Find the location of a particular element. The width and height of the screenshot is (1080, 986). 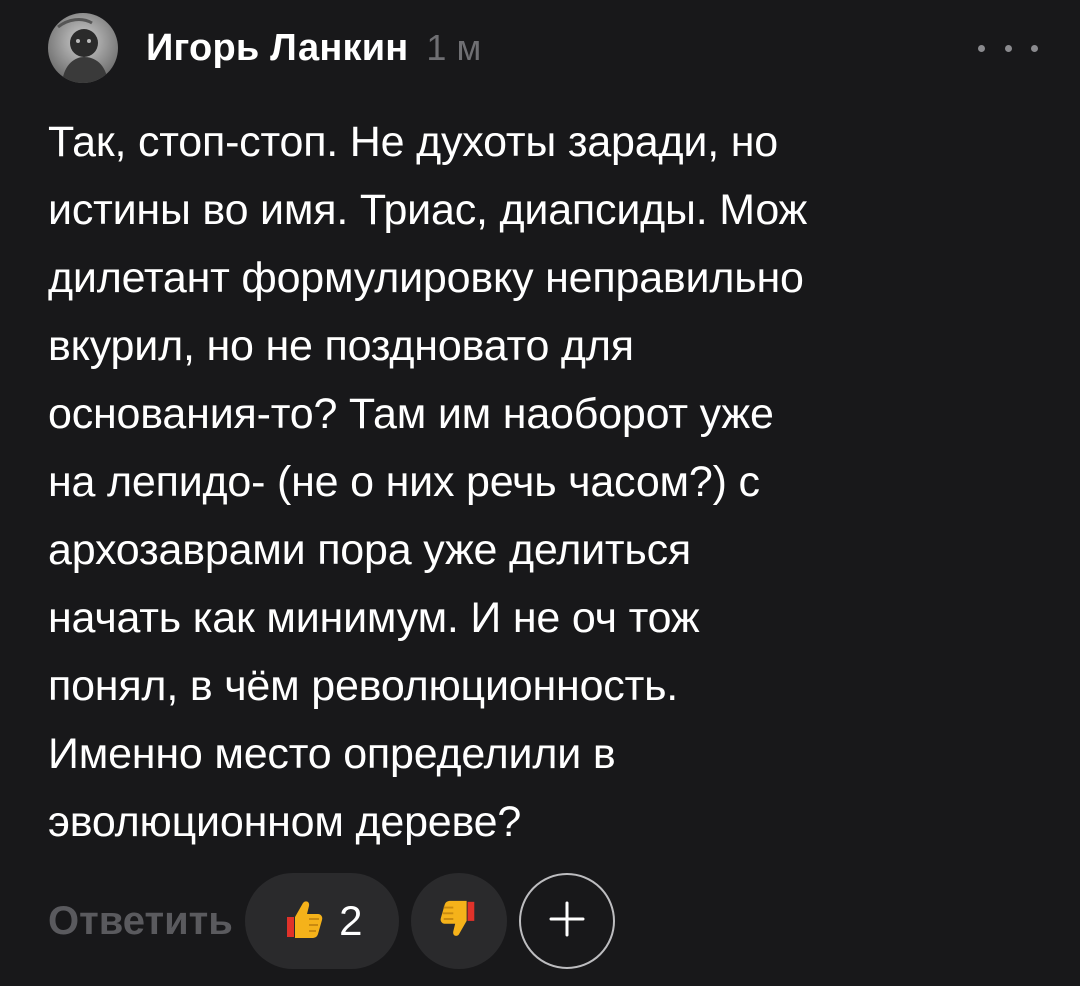

comment-actions: Ответить 2 is located at coordinates (331, 921).